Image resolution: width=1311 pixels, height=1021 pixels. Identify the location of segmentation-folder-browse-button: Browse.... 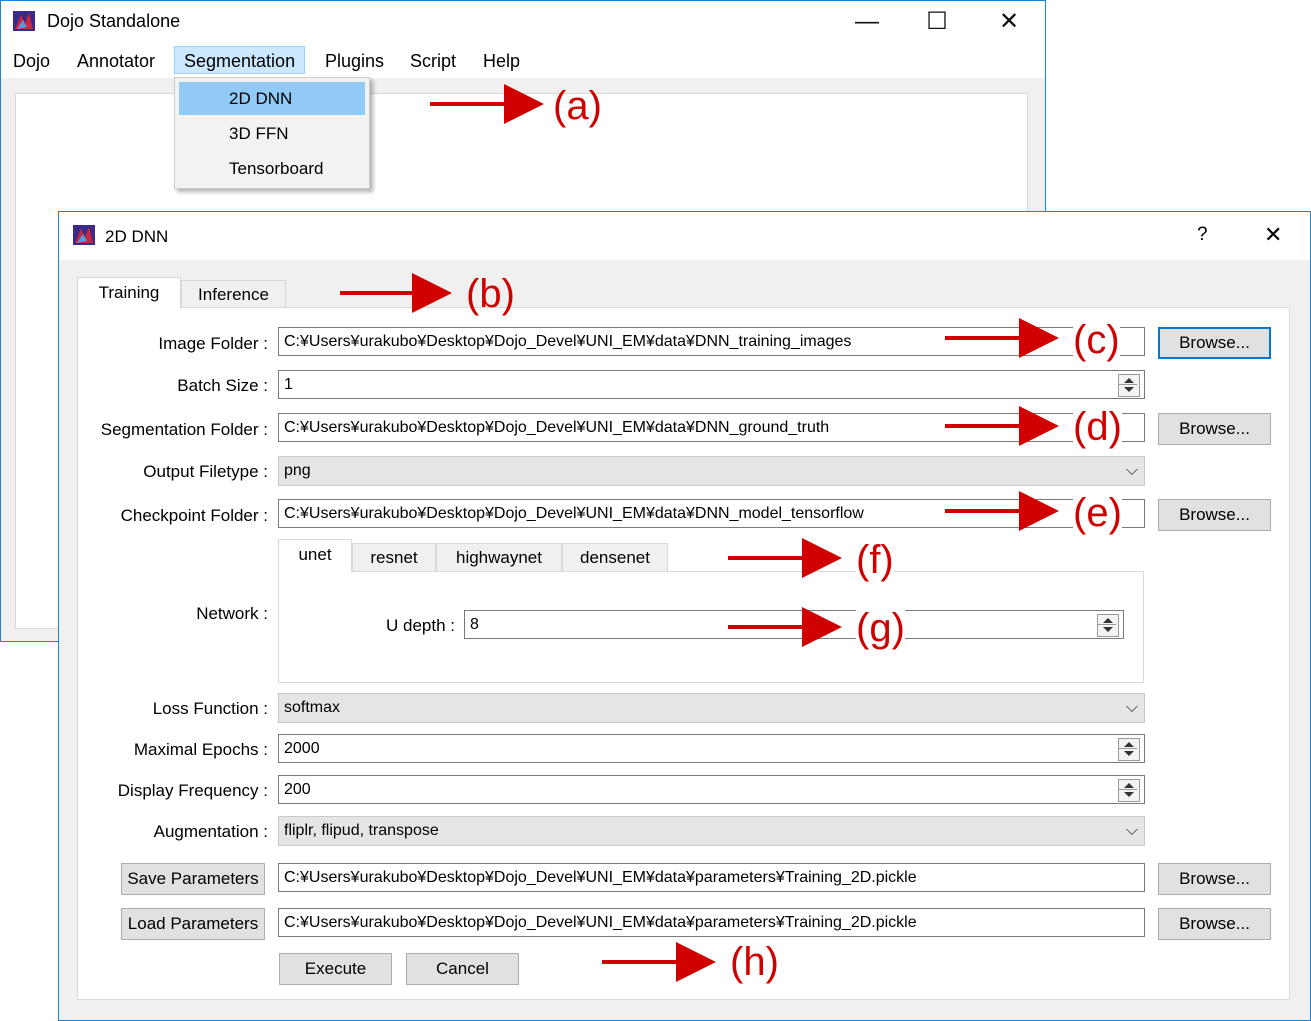
(1214, 429).